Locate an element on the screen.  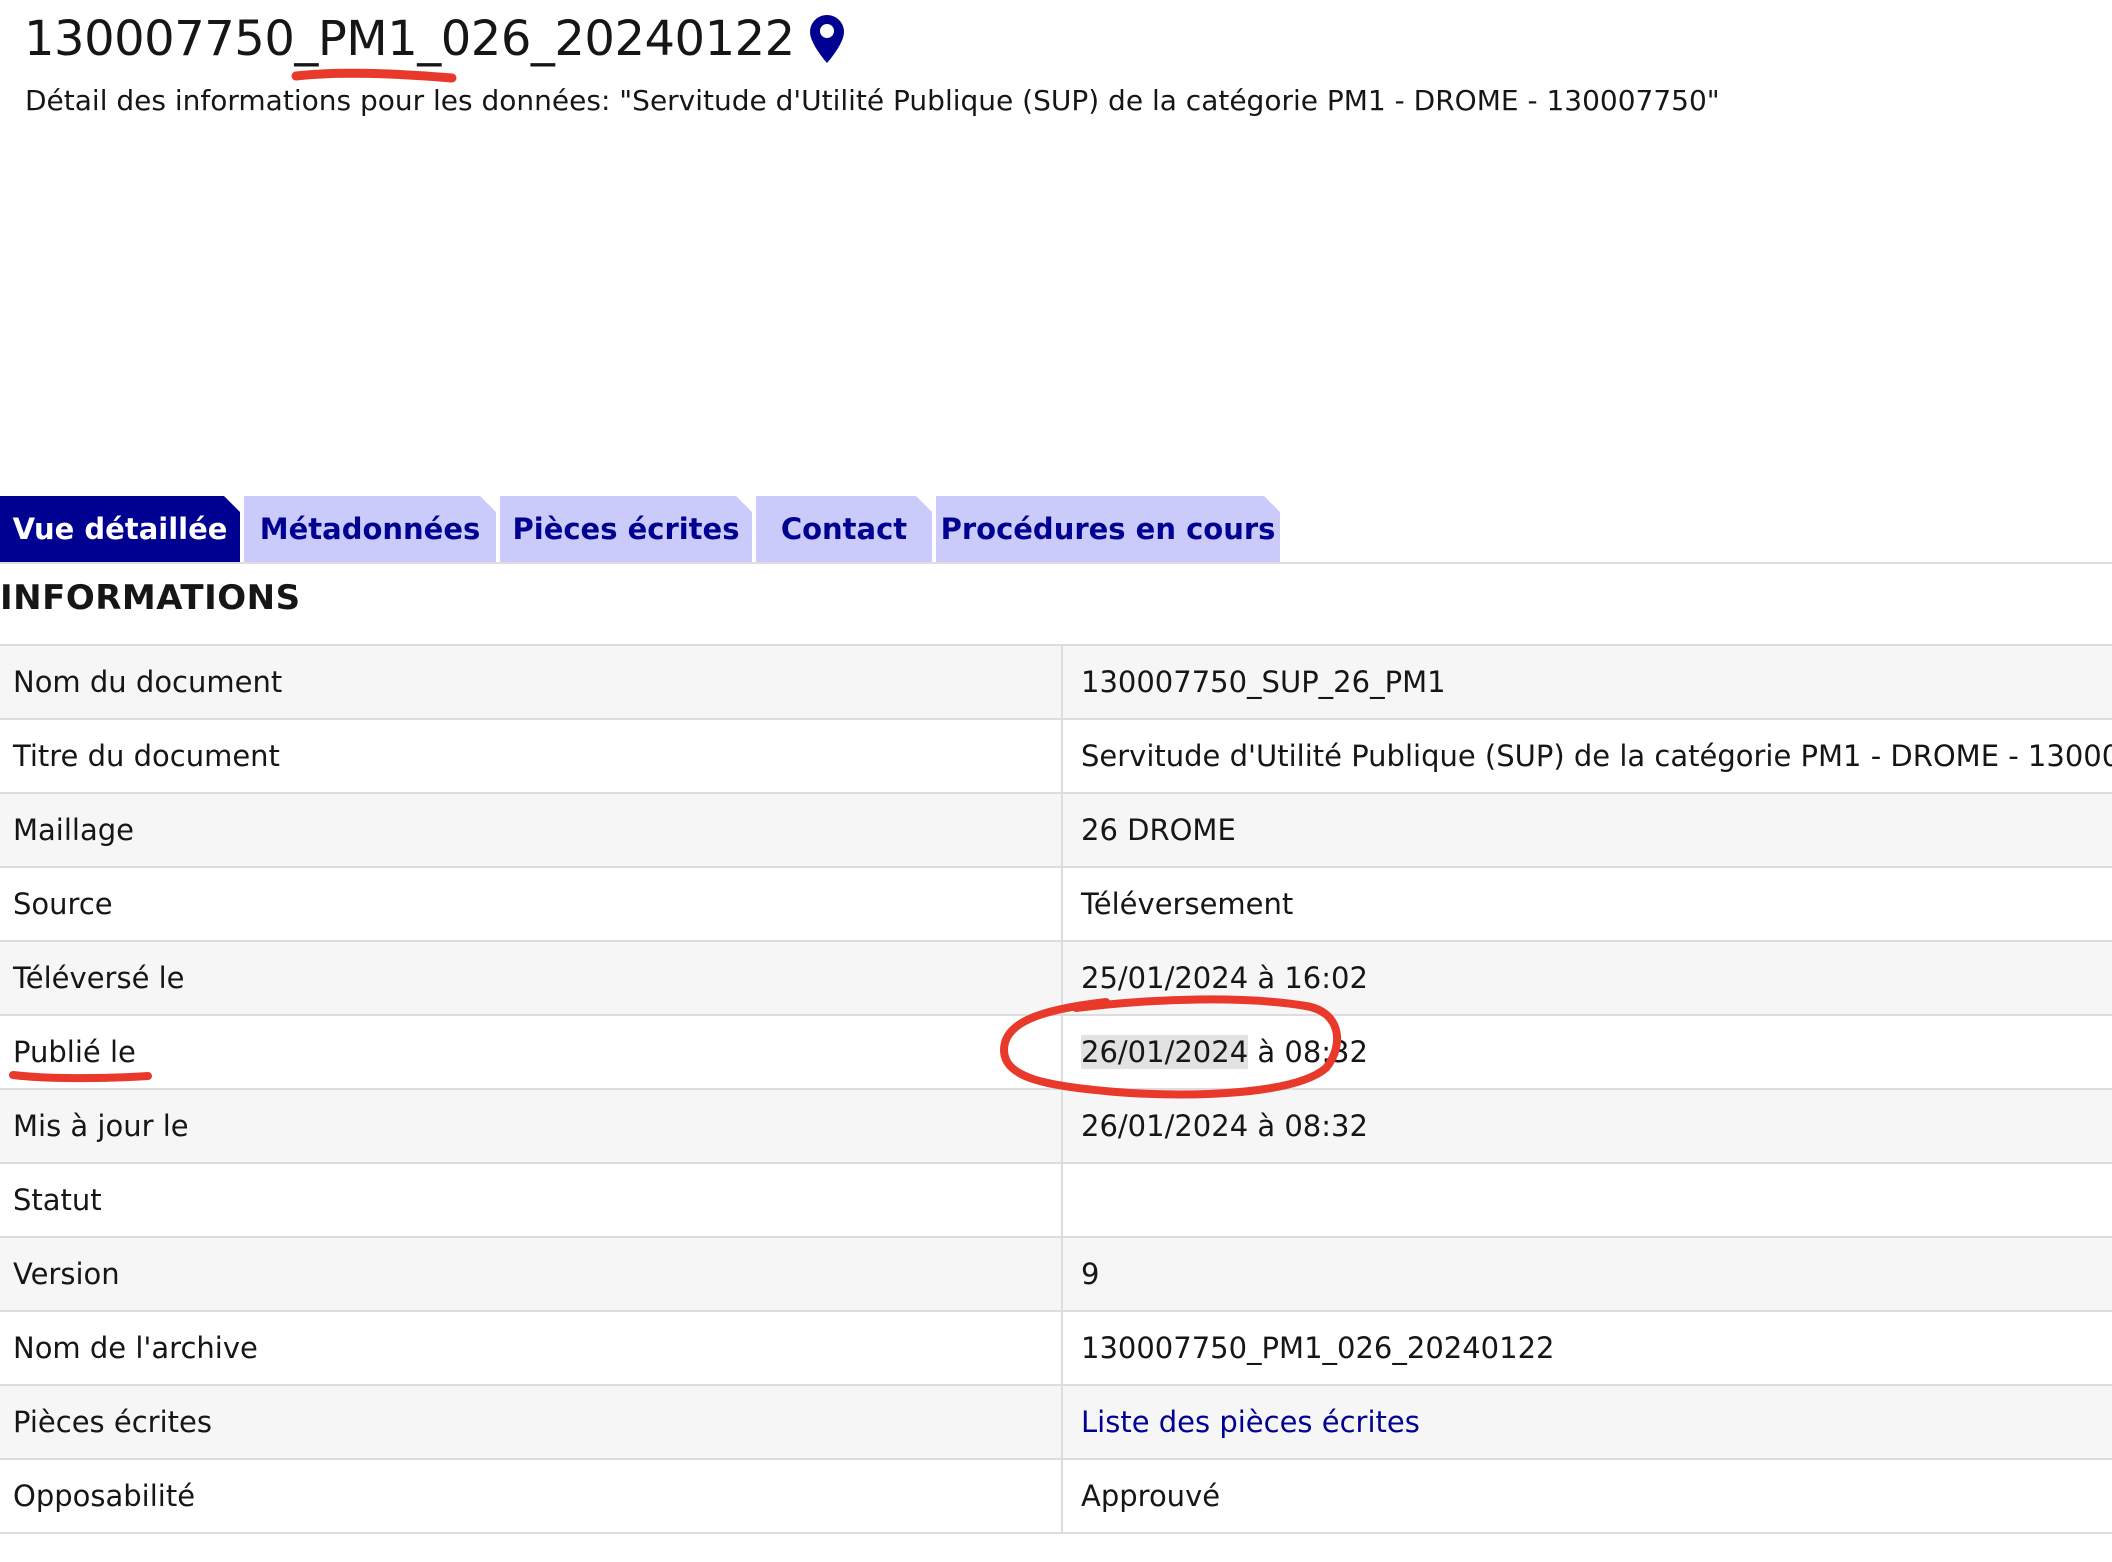
table-row: Opposabilité Approuvé is located at coordinates (1056, 1496).